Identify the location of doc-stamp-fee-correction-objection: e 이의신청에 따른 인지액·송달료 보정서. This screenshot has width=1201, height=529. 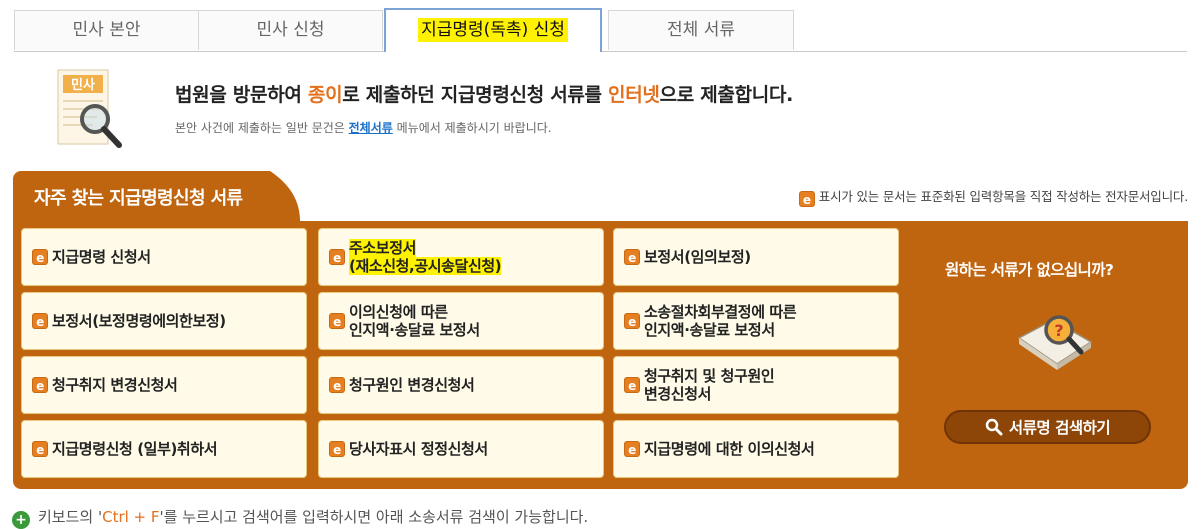
(461, 321).